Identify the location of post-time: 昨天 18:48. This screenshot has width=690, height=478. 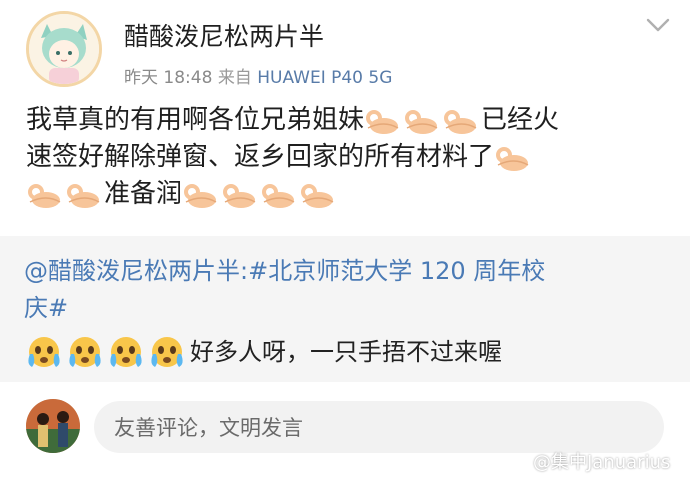
(168, 78).